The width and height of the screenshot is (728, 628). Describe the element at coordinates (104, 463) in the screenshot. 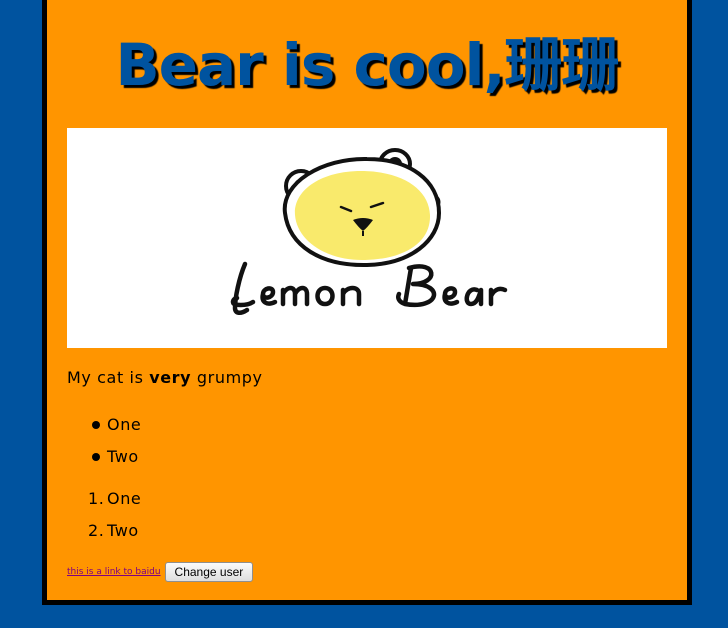

I see `list-item: Two` at that location.